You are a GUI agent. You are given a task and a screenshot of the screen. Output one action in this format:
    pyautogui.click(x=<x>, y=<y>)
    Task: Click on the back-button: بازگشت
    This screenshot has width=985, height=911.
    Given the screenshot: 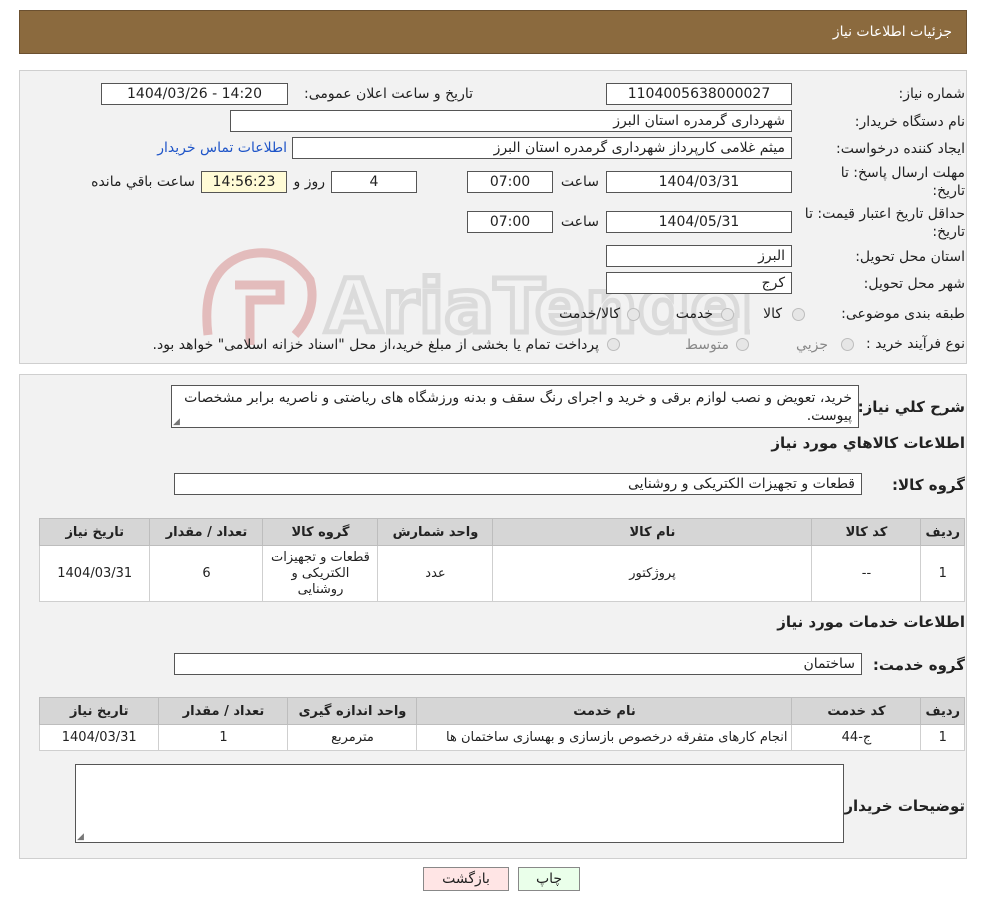 What is the action you would take?
    pyautogui.click(x=466, y=879)
    